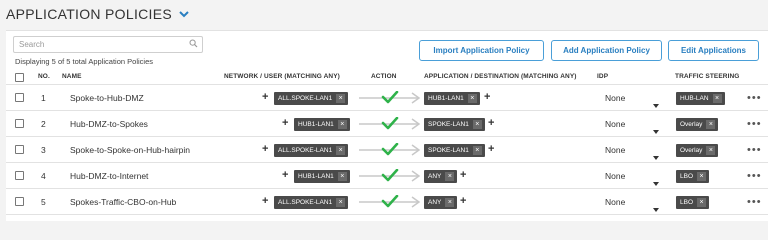  I want to click on search-input: Search, so click(108, 44).